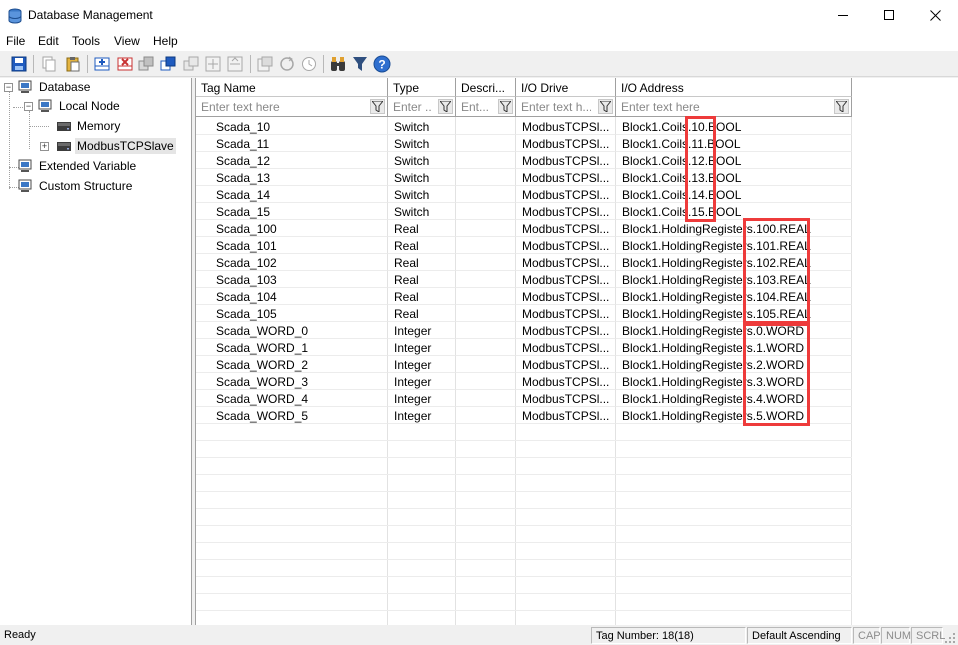  Describe the element at coordinates (213, 64) in the screenshot. I see `insert-button` at that location.